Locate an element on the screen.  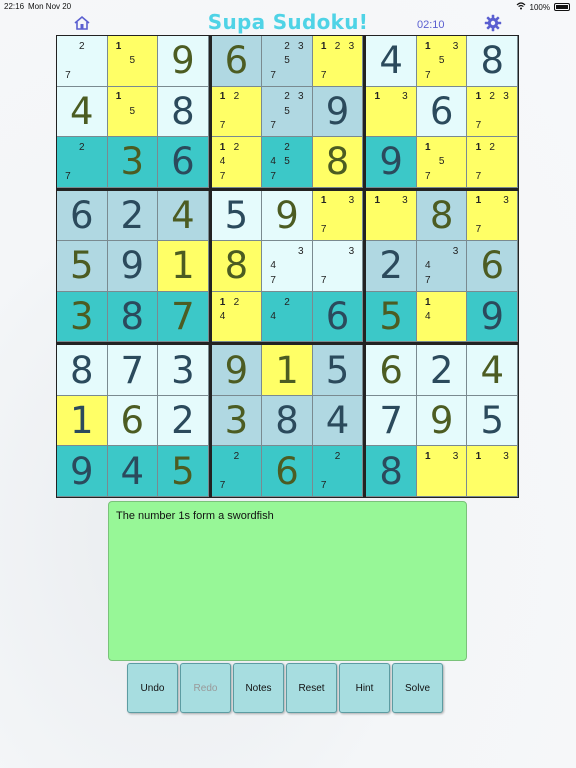
note-digit: 7 is located at coordinates (68, 75).